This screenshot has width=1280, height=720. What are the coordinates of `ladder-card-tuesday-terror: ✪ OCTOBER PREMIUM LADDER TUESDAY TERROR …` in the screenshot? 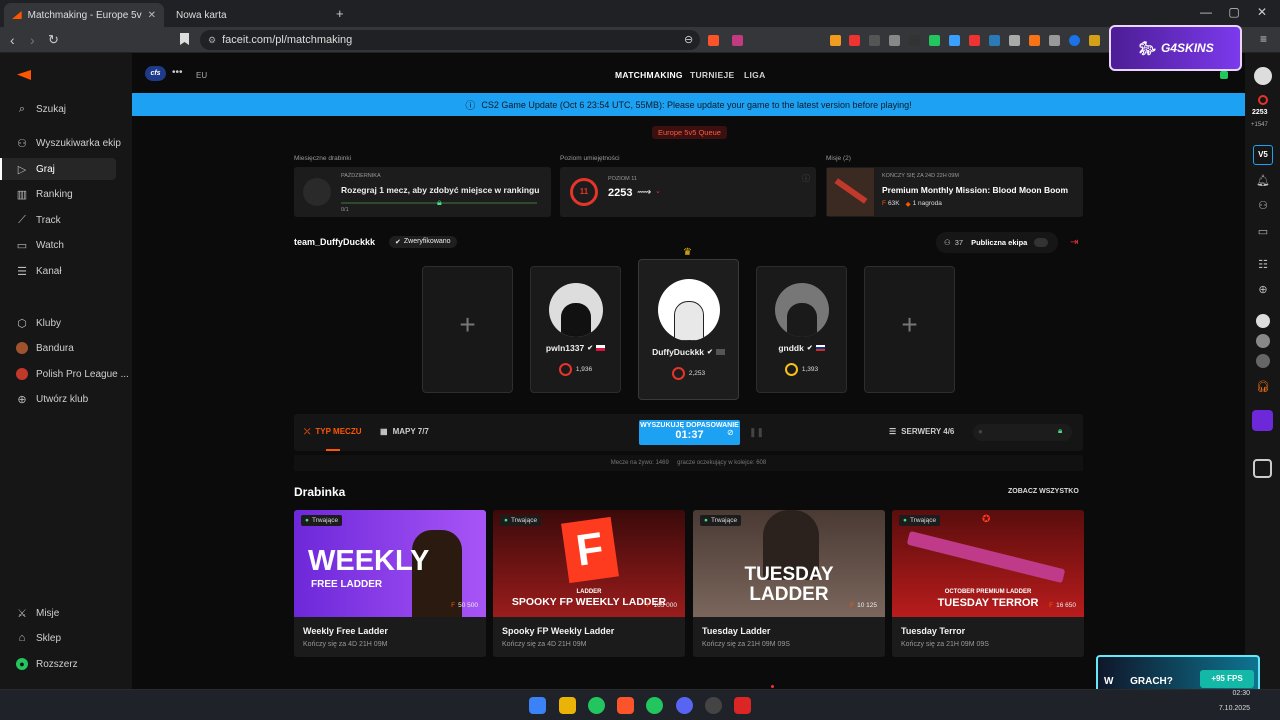 It's located at (988, 583).